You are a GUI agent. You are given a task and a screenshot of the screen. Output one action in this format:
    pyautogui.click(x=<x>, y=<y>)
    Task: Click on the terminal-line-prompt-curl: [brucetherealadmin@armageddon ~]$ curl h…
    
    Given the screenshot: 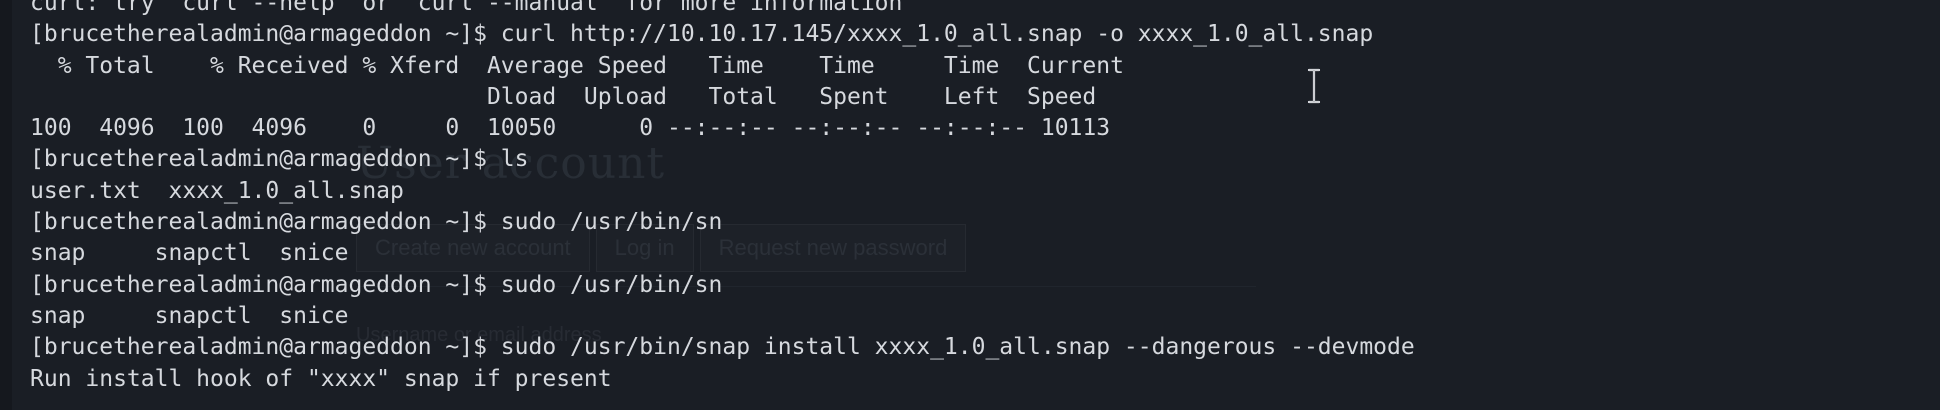 What is the action you would take?
    pyautogui.click(x=702, y=34)
    